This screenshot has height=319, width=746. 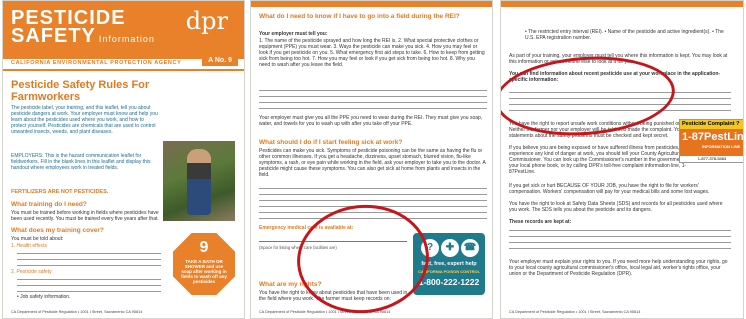 What do you see at coordinates (57, 230) in the screenshot?
I see `covers-heading: What does my training cover?` at bounding box center [57, 230].